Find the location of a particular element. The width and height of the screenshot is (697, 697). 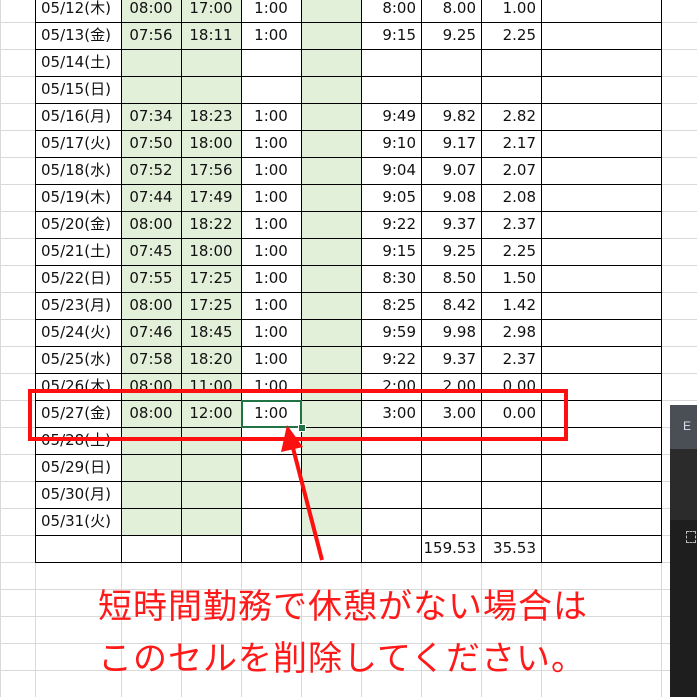

annotation-text: 短時間勤務で休憩がない場合は このセルを削除してください。 is located at coordinates (378, 633).